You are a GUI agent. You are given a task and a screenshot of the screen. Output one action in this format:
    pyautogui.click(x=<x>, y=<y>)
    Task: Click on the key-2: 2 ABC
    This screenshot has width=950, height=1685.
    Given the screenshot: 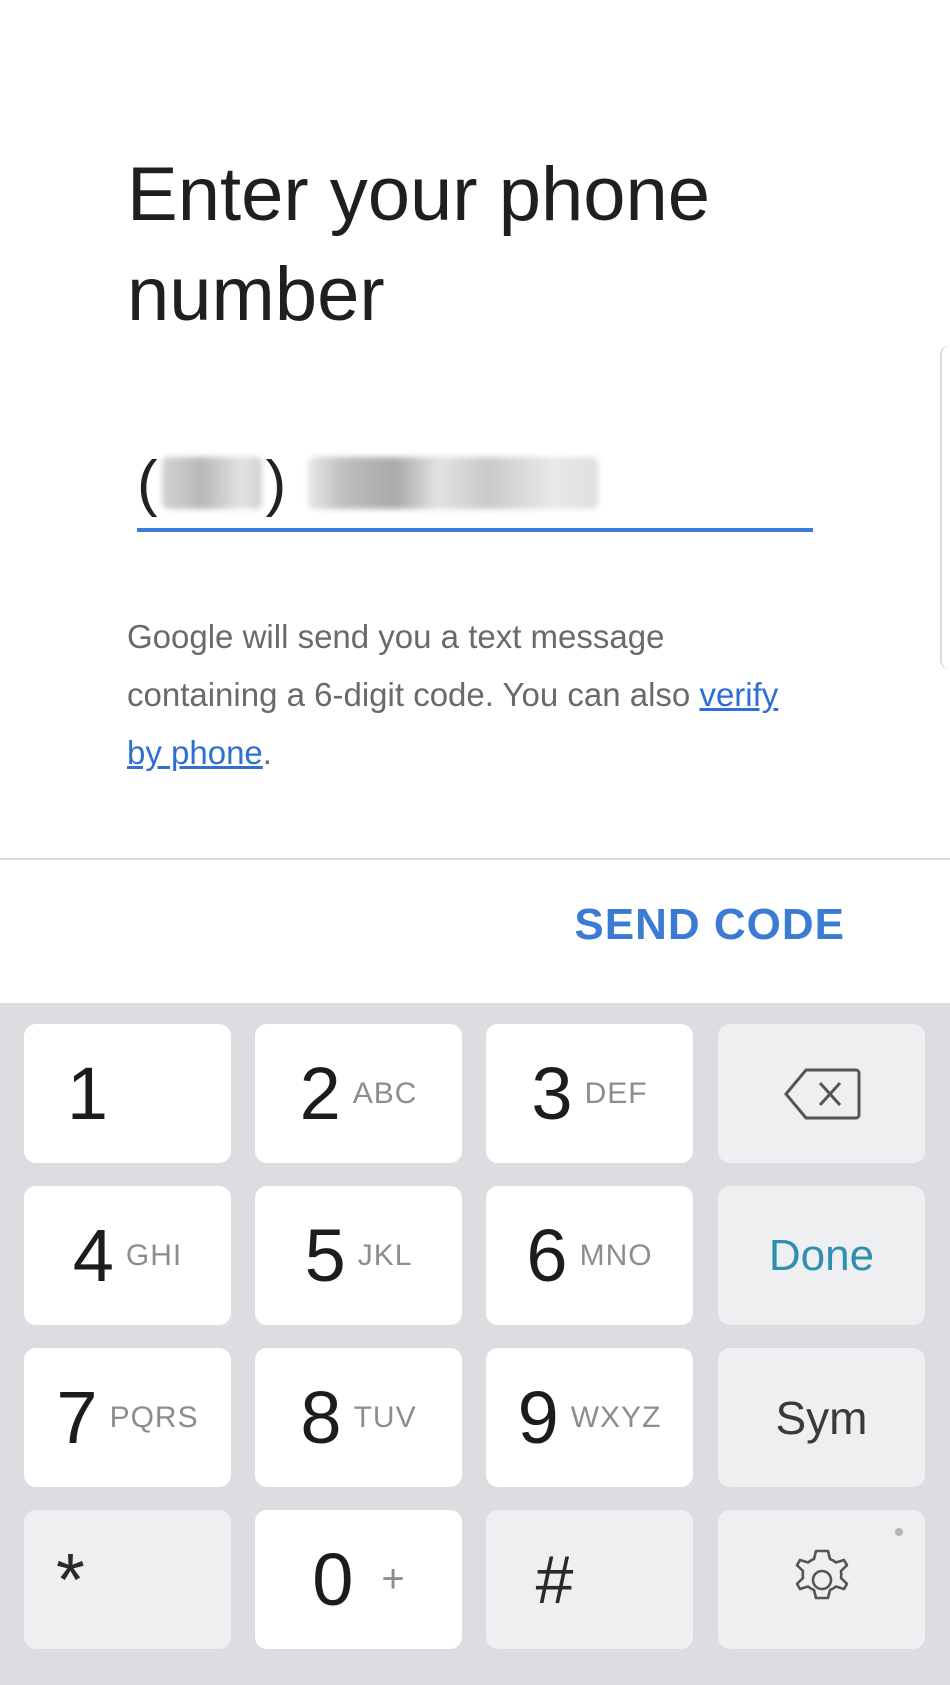 What is the action you would take?
    pyautogui.click(x=358, y=1093)
    